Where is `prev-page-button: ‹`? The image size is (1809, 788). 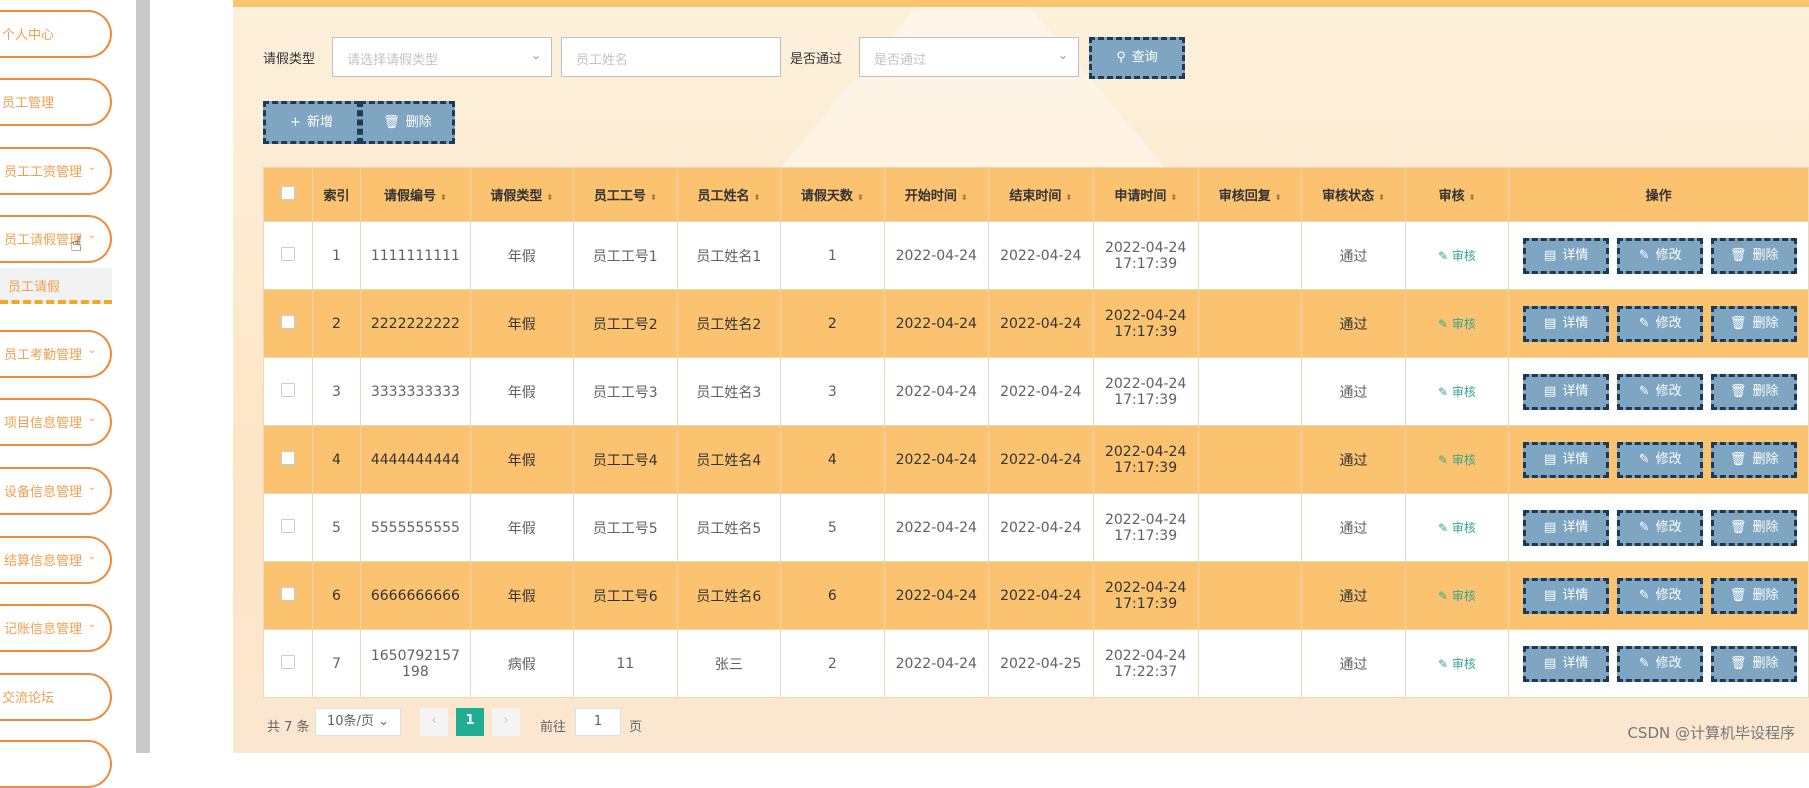 prev-page-button: ‹ is located at coordinates (434, 722).